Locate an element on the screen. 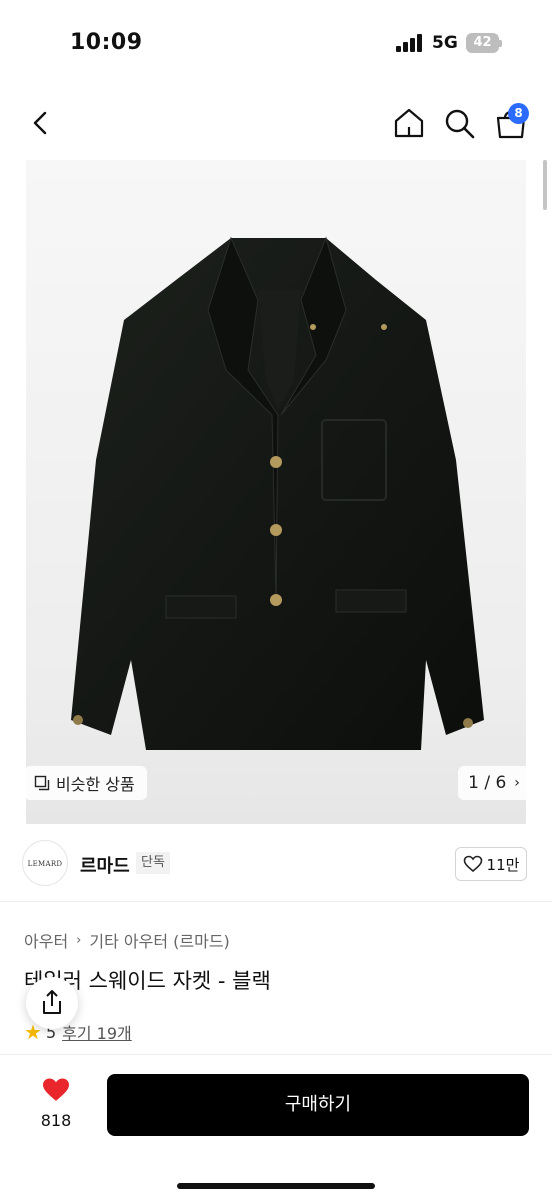 The image size is (552, 1200). battery-icon: 42 is located at coordinates (484, 43).